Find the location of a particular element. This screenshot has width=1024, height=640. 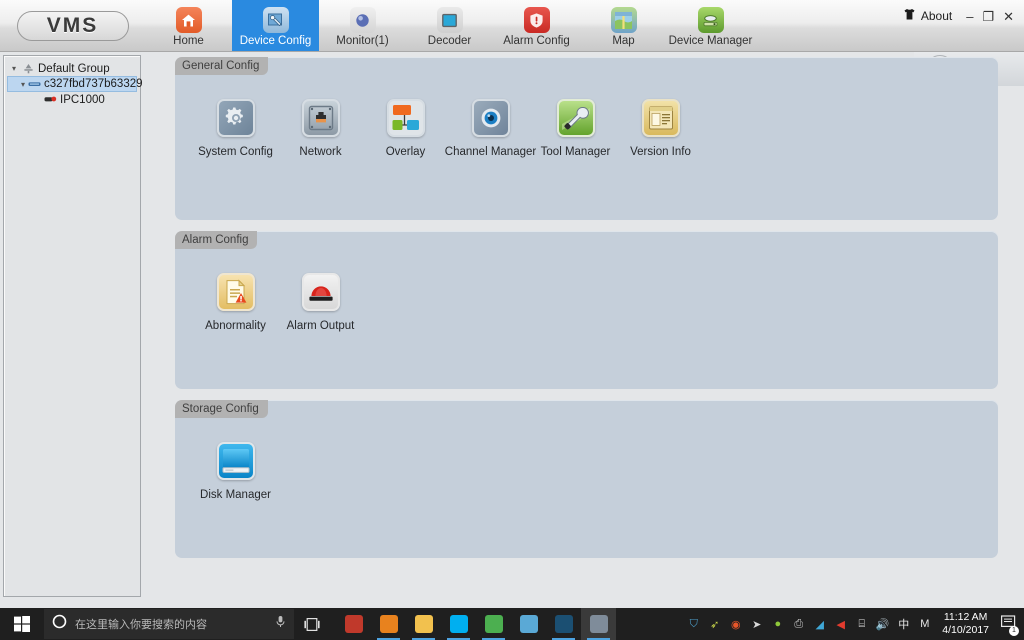

tile-label: Overlay is located at coordinates (405, 152).